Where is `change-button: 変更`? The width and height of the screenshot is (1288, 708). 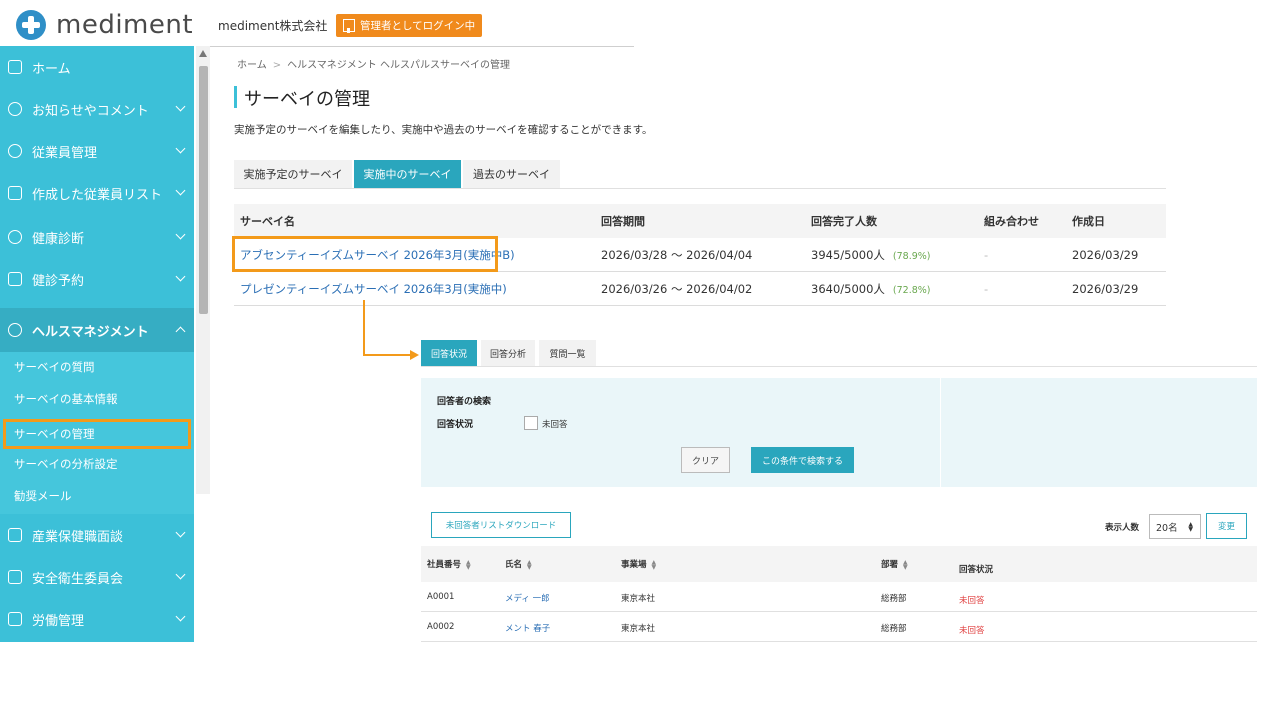 change-button: 変更 is located at coordinates (1226, 526).